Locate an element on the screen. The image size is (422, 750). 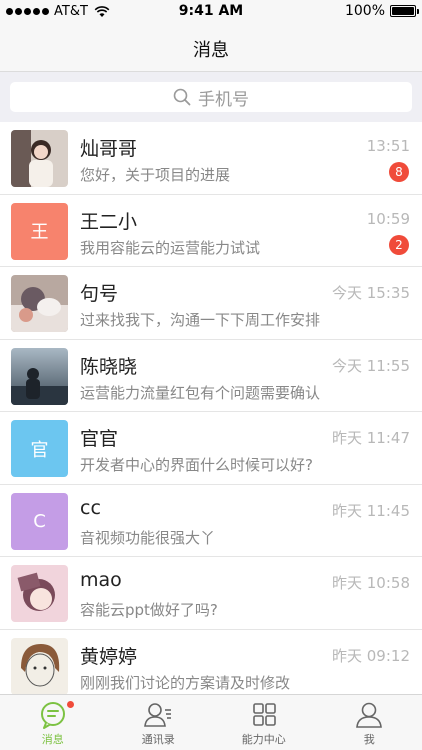
message-time: 今天 15:35 is located at coordinates (371, 293).